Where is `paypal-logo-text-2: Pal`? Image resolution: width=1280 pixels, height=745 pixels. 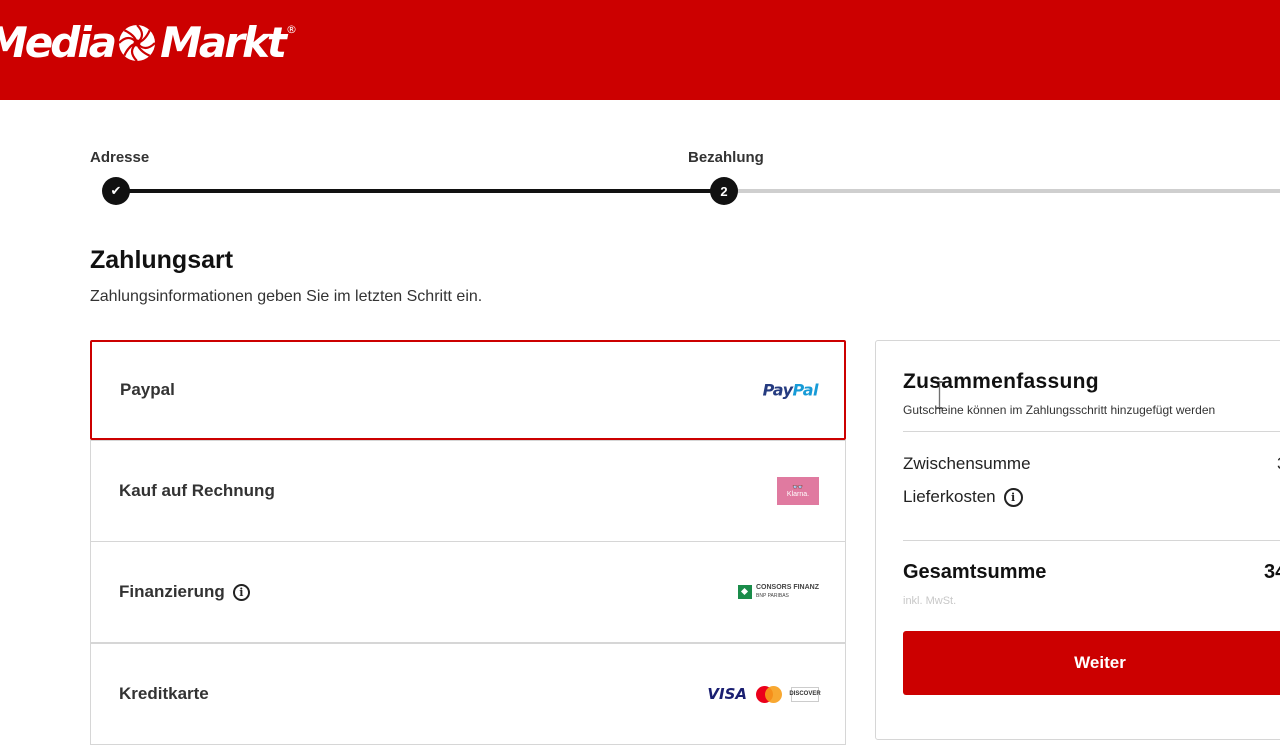 paypal-logo-text-2: Pal is located at coordinates (805, 390).